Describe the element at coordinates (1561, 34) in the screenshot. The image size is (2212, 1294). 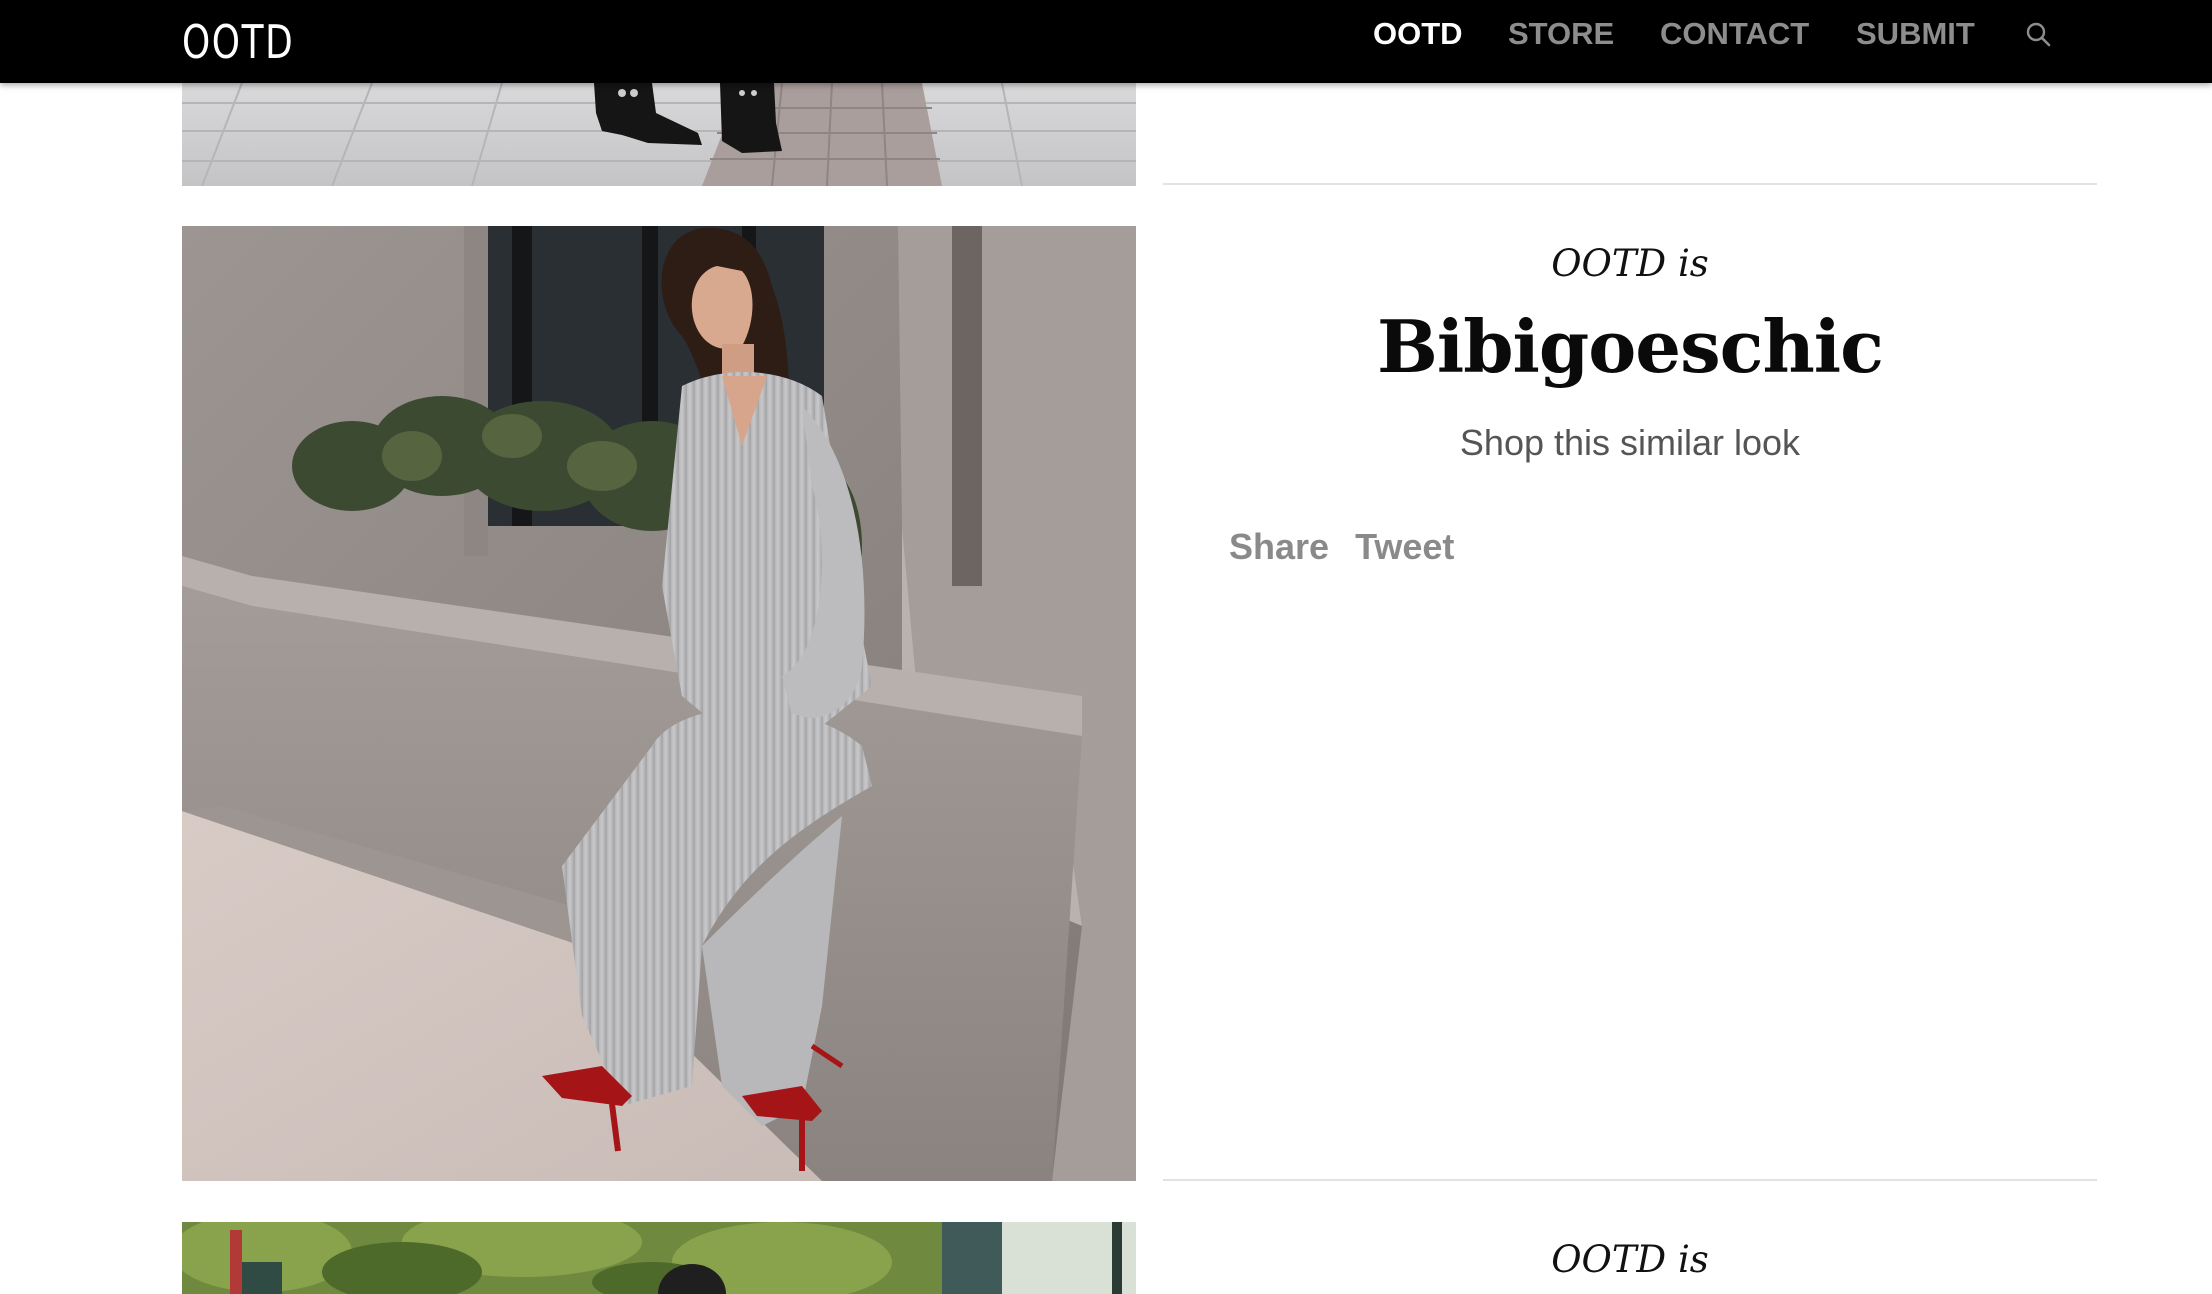
I see `nav-store: STORE` at that location.